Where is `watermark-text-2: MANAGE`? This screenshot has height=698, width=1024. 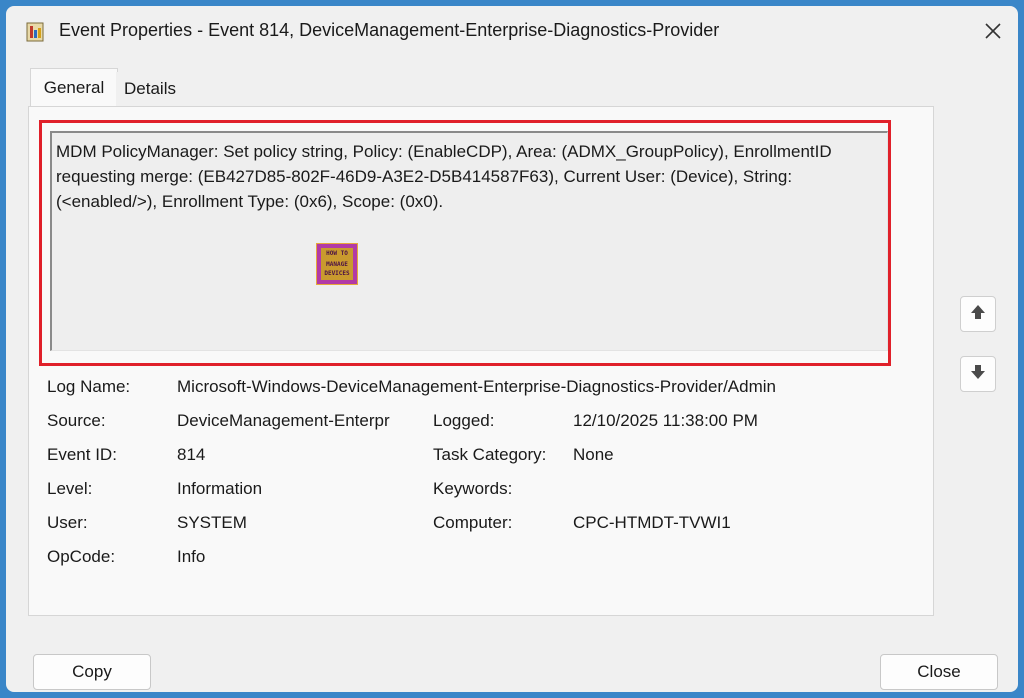
watermark-text-2: MANAGE is located at coordinates (337, 264).